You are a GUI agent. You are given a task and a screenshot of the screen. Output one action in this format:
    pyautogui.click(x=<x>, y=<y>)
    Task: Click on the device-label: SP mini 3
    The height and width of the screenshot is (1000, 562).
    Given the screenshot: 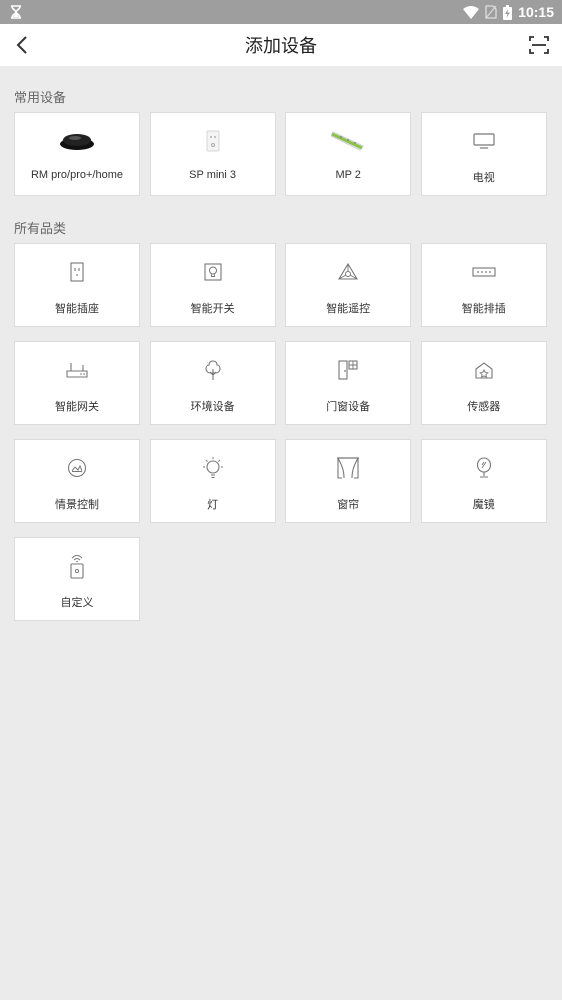 What is the action you would take?
    pyautogui.click(x=213, y=175)
    